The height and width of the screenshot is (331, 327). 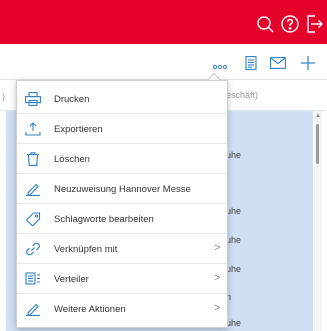 What do you see at coordinates (122, 279) in the screenshot?
I see `menu-item-verteiler: Verteiler >` at bounding box center [122, 279].